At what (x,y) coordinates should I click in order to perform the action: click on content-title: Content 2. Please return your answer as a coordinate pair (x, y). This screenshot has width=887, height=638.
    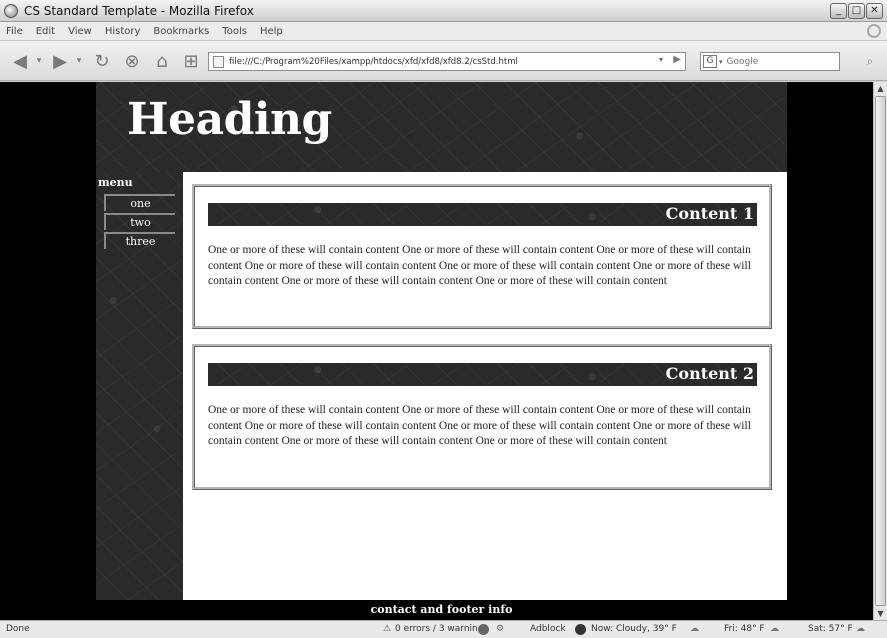
    Looking at the image, I should click on (709, 373).